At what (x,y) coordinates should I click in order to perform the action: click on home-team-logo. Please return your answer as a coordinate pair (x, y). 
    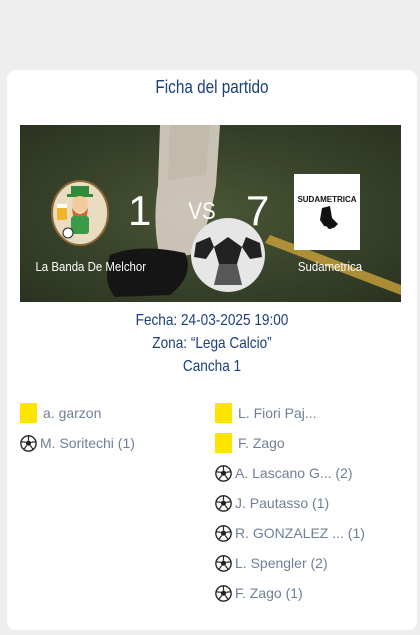
    Looking at the image, I should click on (80, 213).